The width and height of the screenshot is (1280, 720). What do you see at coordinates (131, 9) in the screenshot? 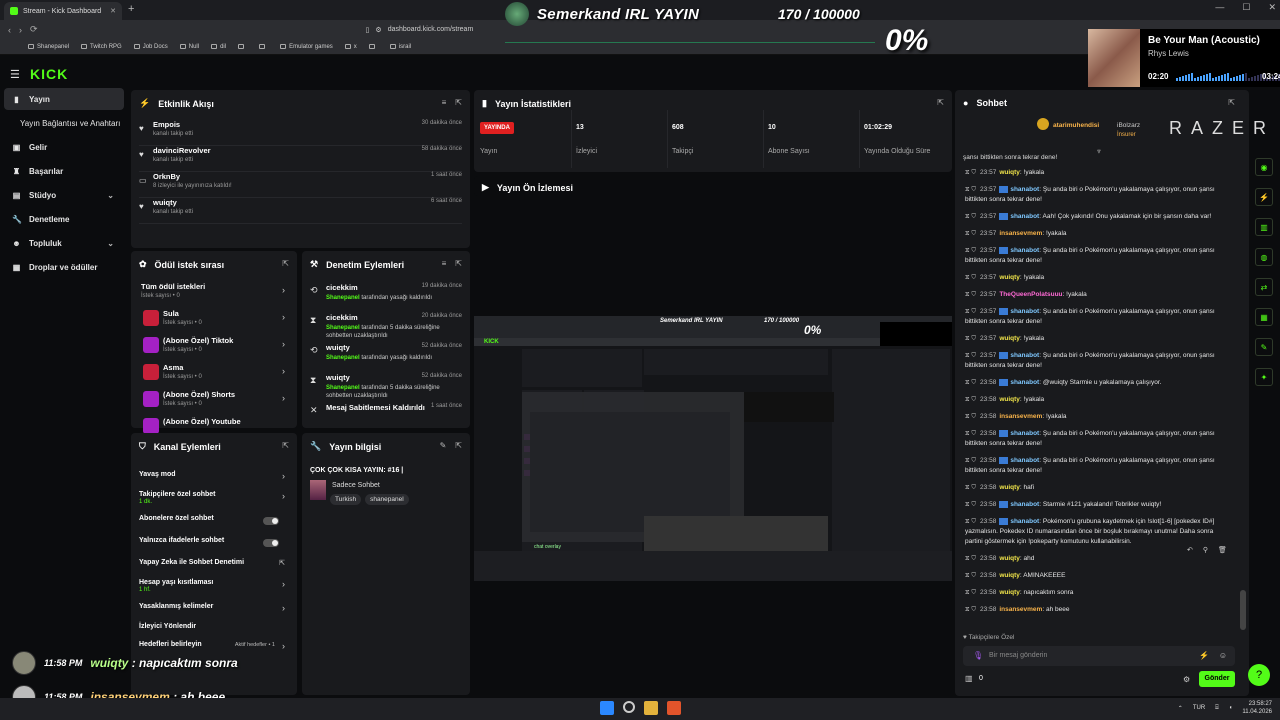
I see `new-tab-button: +` at bounding box center [131, 9].